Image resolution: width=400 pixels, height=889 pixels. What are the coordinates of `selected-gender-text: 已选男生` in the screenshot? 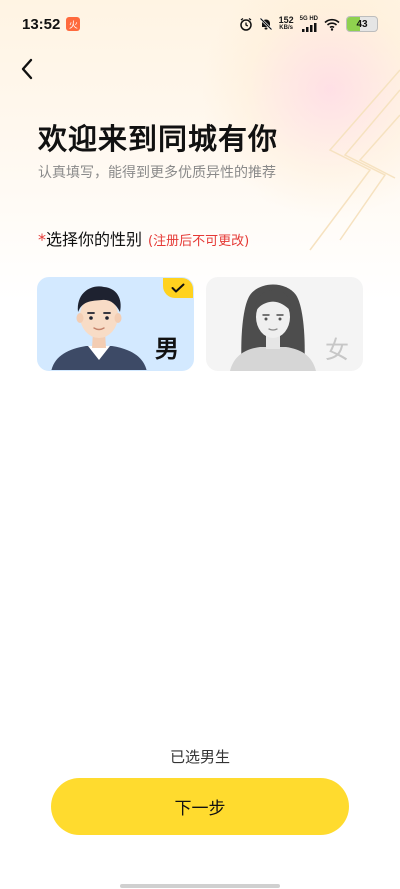 It's located at (199, 757).